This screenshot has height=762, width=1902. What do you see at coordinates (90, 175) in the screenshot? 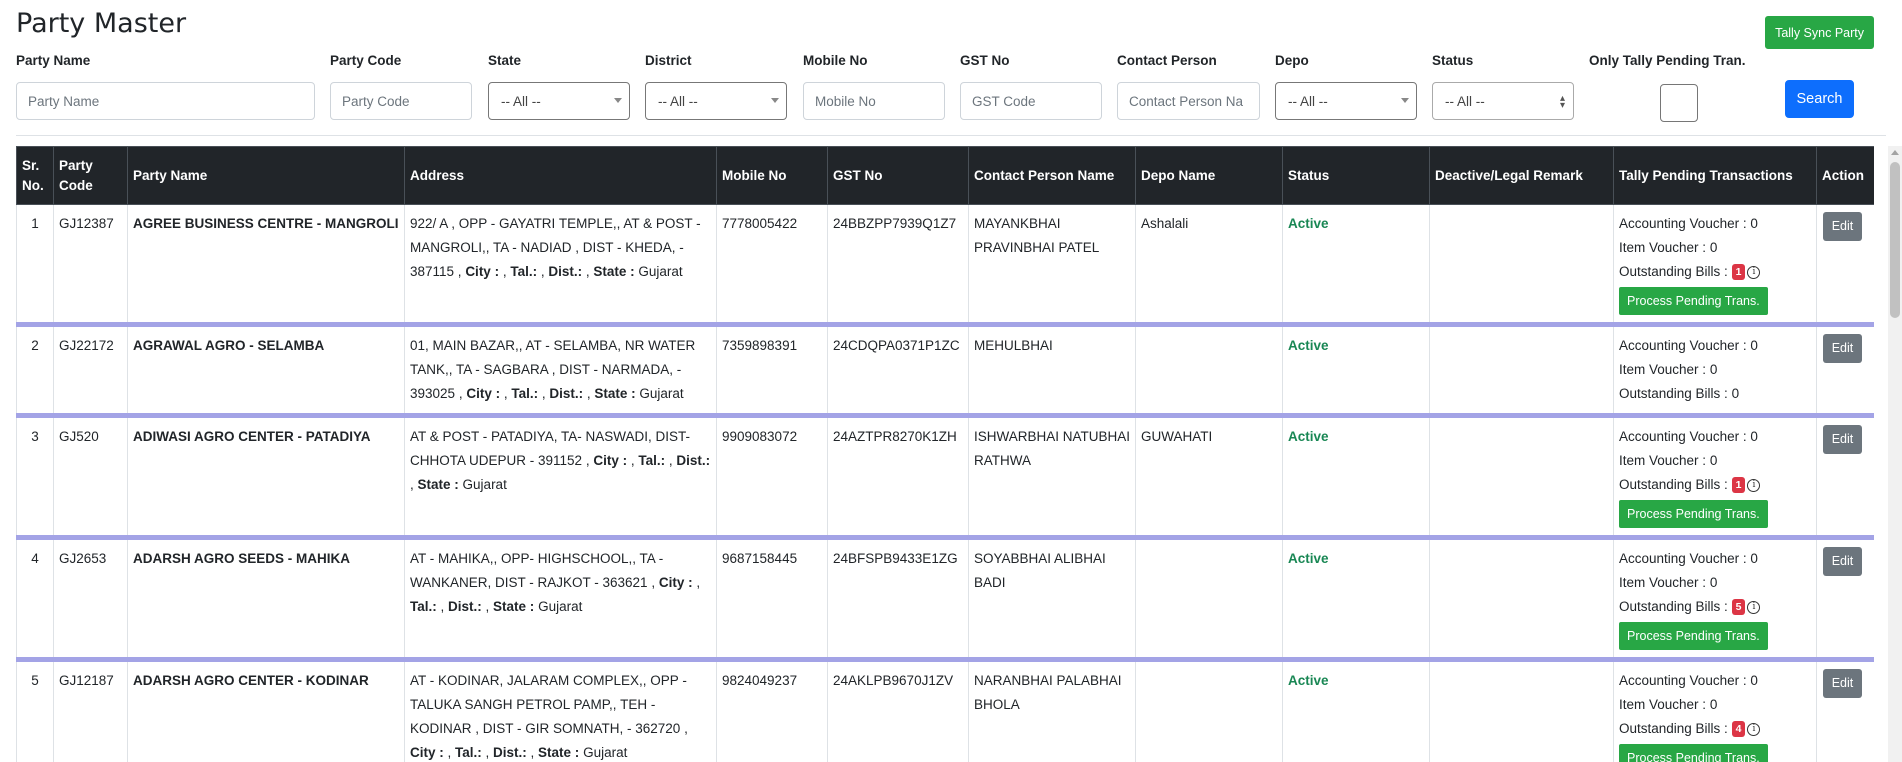
I see `col-party-code: Party Code` at bounding box center [90, 175].